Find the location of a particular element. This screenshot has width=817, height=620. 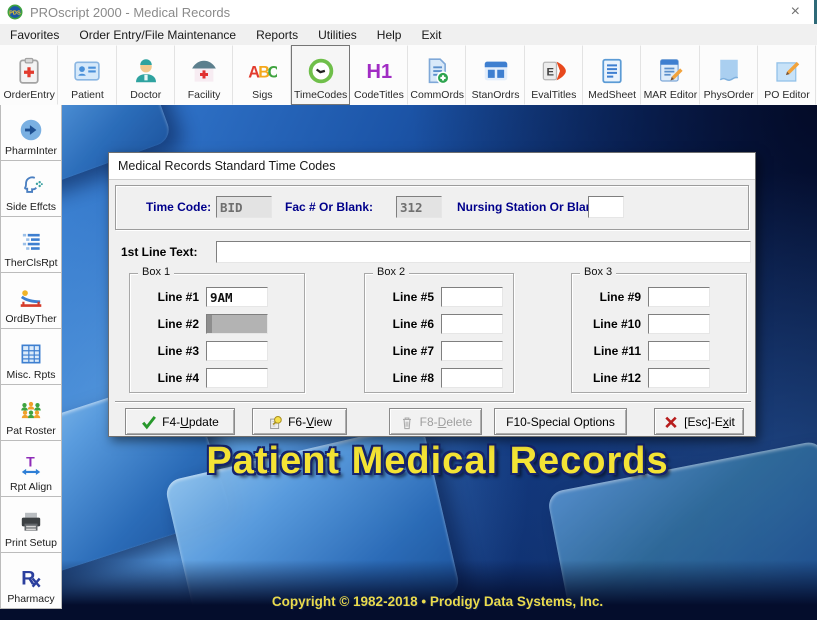

line-10-field is located at coordinates (679, 324).